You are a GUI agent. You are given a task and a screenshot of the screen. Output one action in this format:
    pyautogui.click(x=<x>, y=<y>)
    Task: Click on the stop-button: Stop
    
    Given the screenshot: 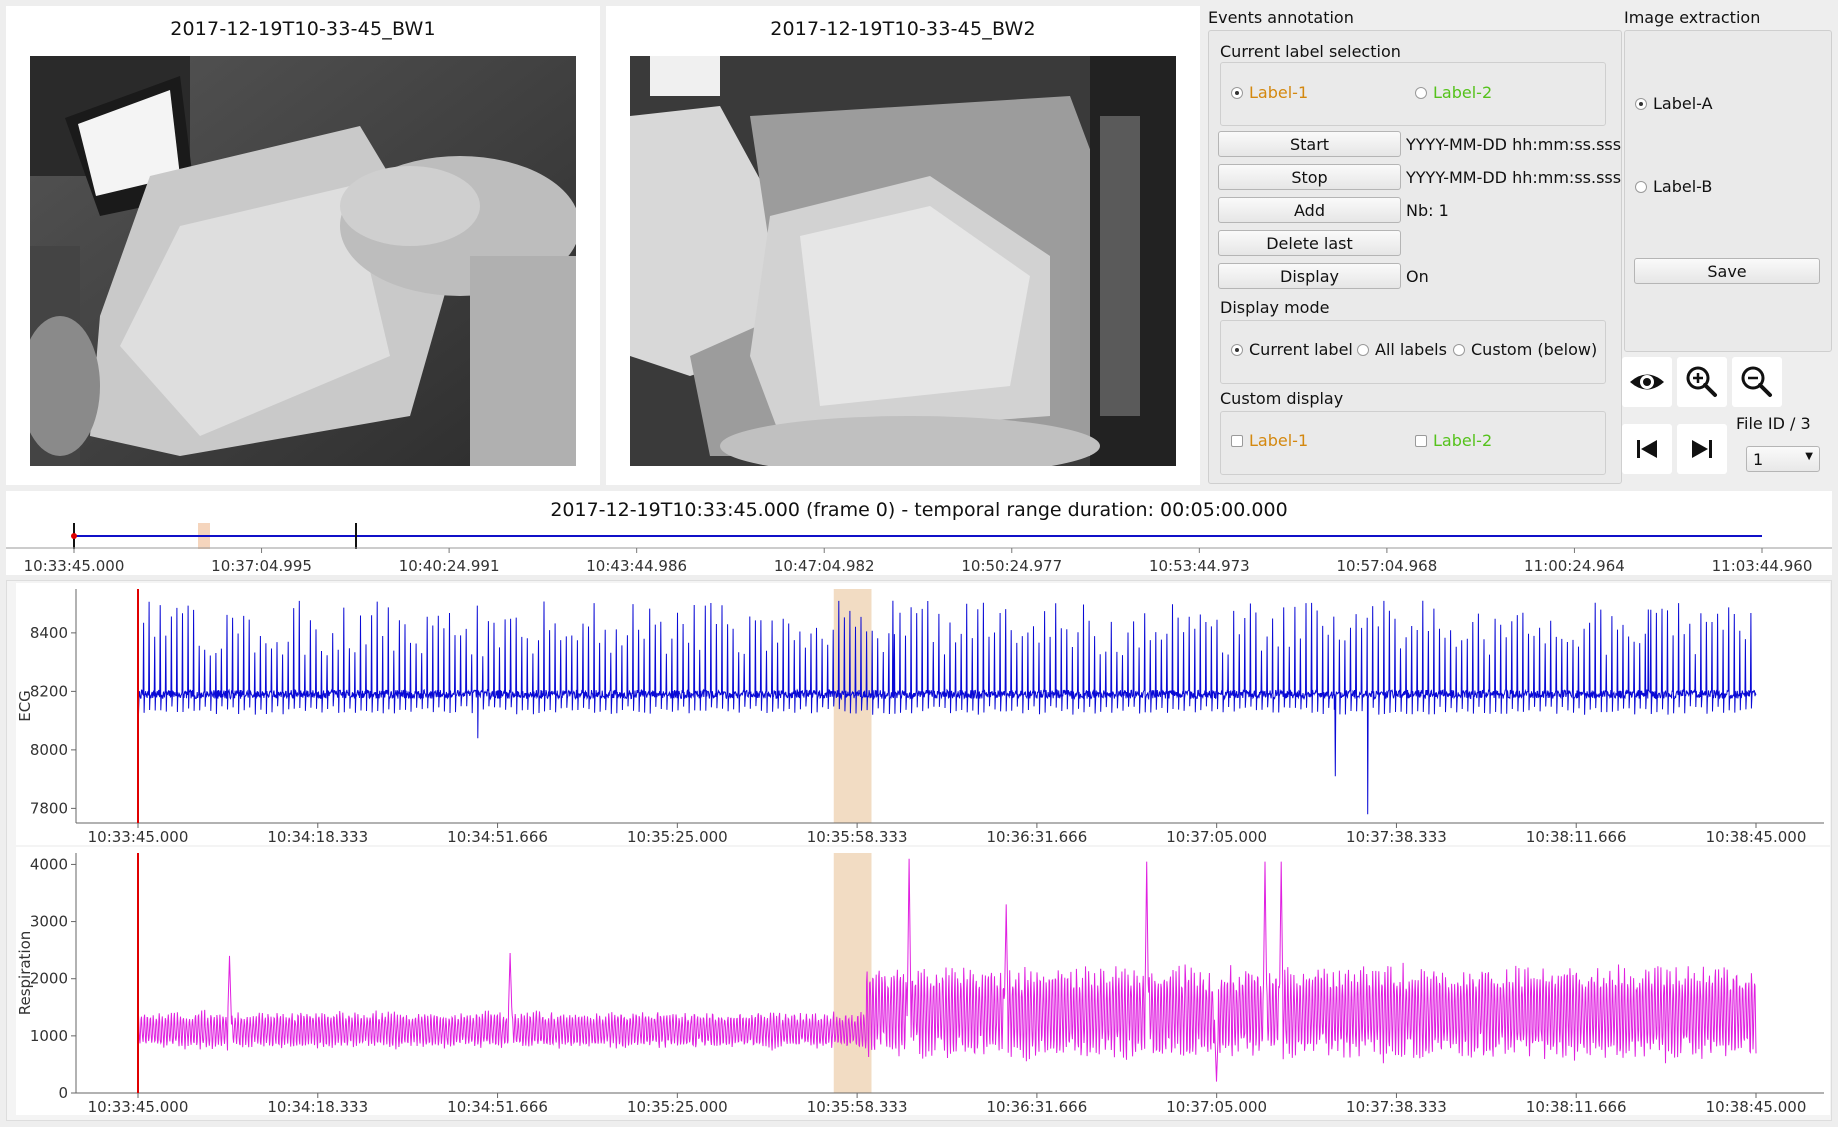 What is the action you would take?
    pyautogui.click(x=1309, y=177)
    